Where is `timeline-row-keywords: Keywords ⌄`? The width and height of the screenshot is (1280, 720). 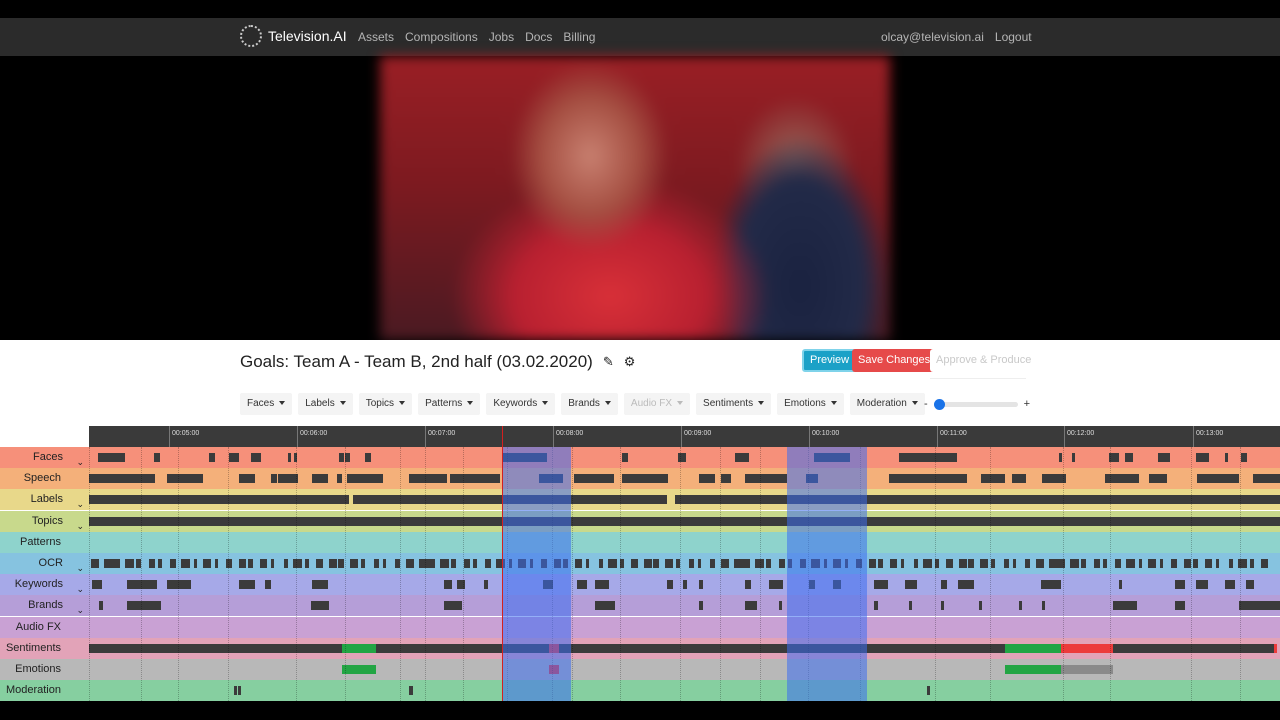
timeline-row-keywords: Keywords ⌄ is located at coordinates (640, 585).